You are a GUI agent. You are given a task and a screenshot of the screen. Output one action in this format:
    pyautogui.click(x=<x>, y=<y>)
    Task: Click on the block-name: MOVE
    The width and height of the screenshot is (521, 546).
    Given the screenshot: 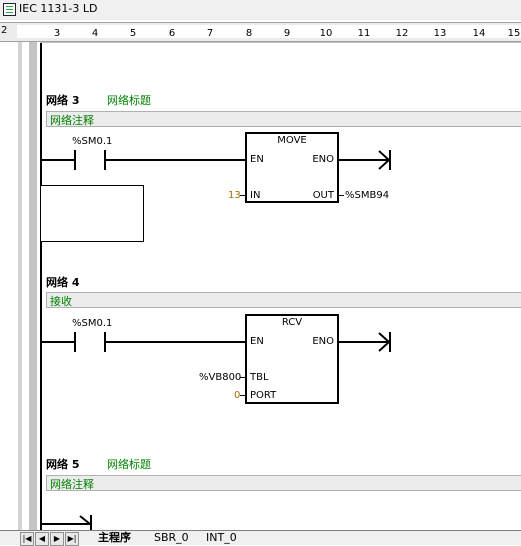 What is the action you would take?
    pyautogui.click(x=292, y=140)
    